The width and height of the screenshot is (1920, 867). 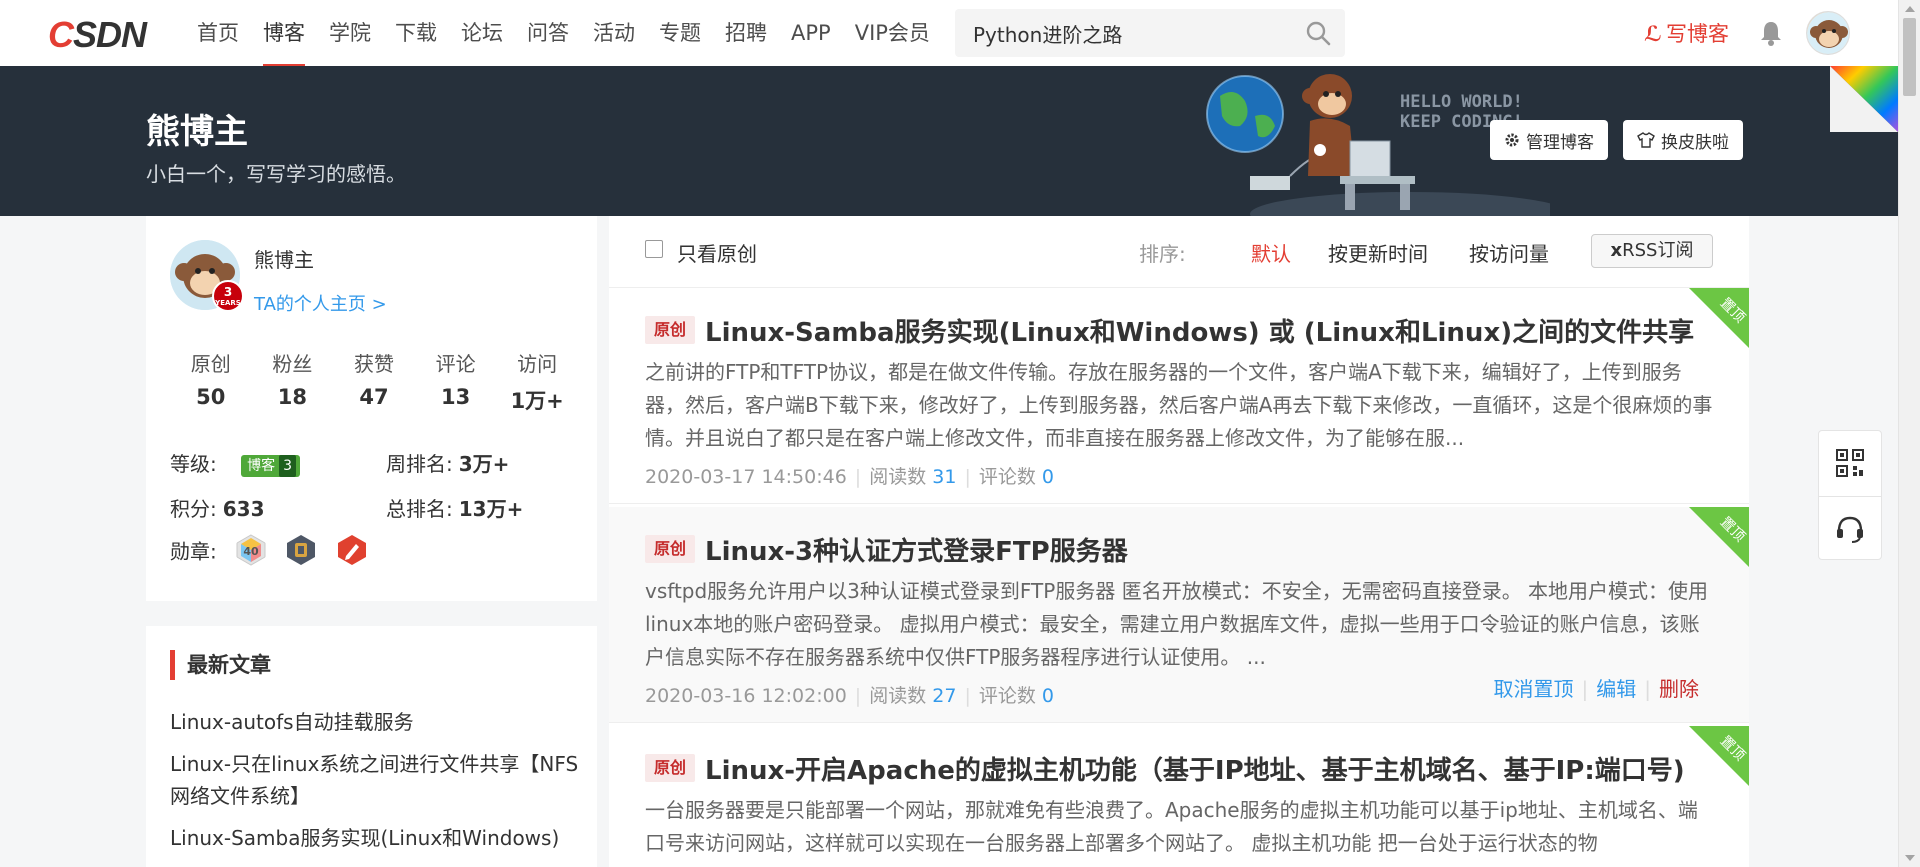 I want to click on nav-item-academy: 学院, so click(x=350, y=33).